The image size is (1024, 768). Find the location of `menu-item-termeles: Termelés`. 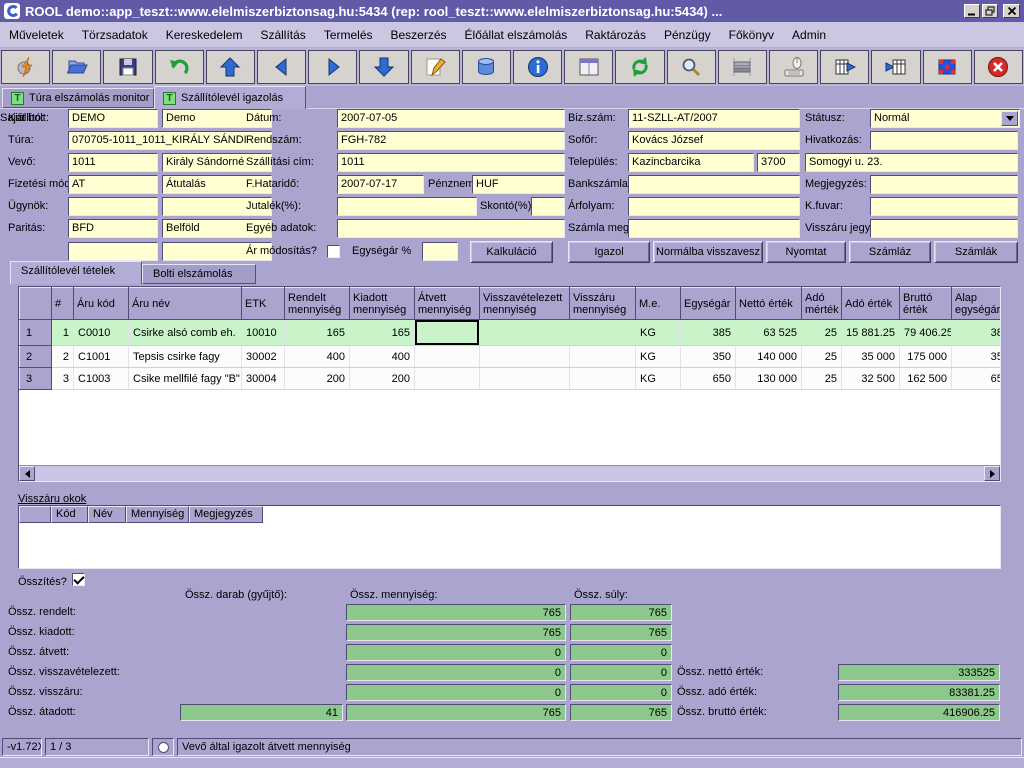

menu-item-termeles: Termelés is located at coordinates (348, 35).